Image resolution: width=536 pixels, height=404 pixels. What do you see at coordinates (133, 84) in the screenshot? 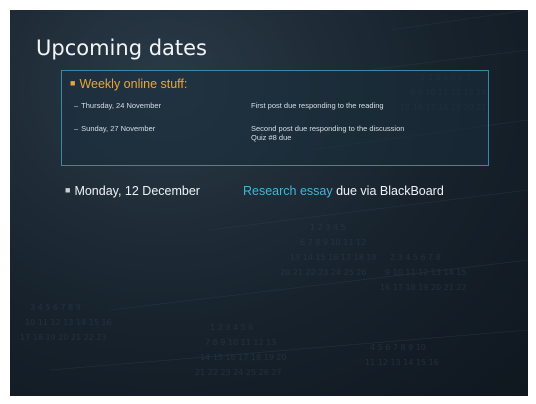
I see `weekly-heading-text: Weekly online stuff:` at bounding box center [133, 84].